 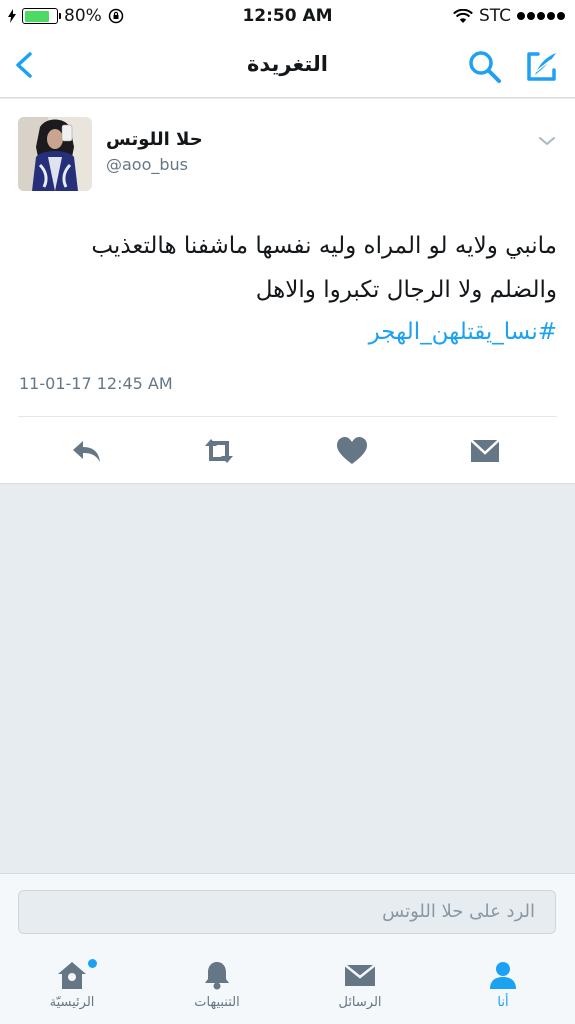 What do you see at coordinates (147, 164) in the screenshot?
I see `author-handle: @aoo_bus` at bounding box center [147, 164].